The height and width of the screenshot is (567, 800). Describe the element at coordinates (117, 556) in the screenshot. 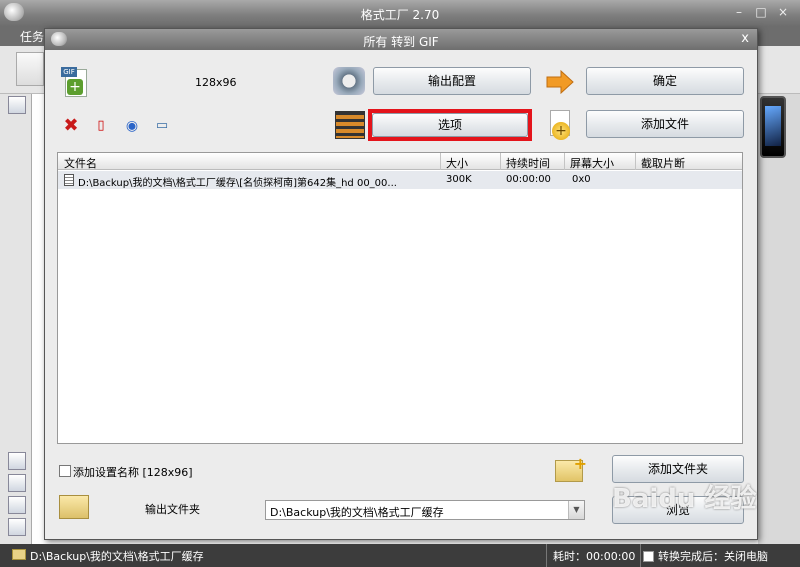

I see `status-path: D:\Backup\我的文档\格式工厂缓存` at that location.